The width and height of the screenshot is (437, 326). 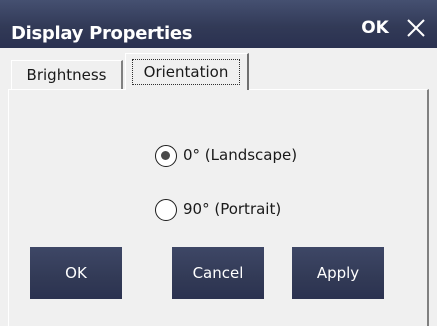 I want to click on tab-focus-rect: Orientation, so click(x=186, y=72).